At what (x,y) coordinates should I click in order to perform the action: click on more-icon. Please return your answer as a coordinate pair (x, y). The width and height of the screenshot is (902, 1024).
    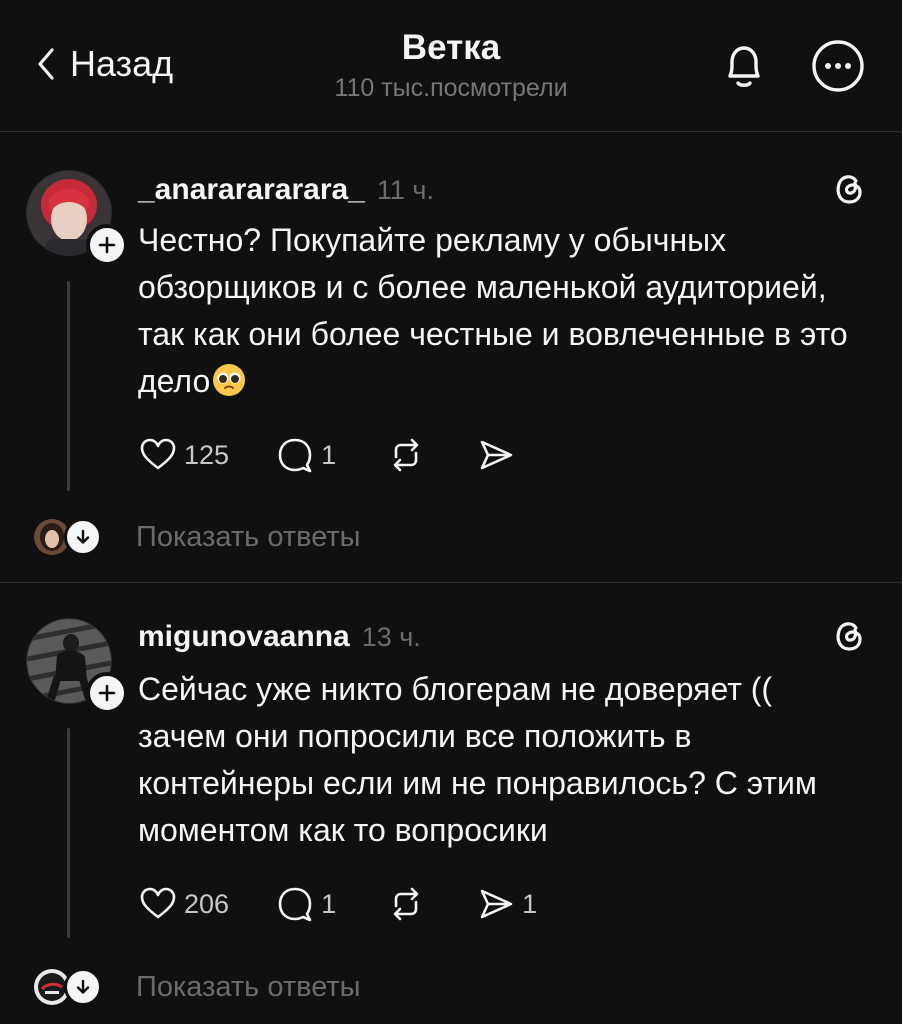
    Looking at the image, I should click on (838, 66).